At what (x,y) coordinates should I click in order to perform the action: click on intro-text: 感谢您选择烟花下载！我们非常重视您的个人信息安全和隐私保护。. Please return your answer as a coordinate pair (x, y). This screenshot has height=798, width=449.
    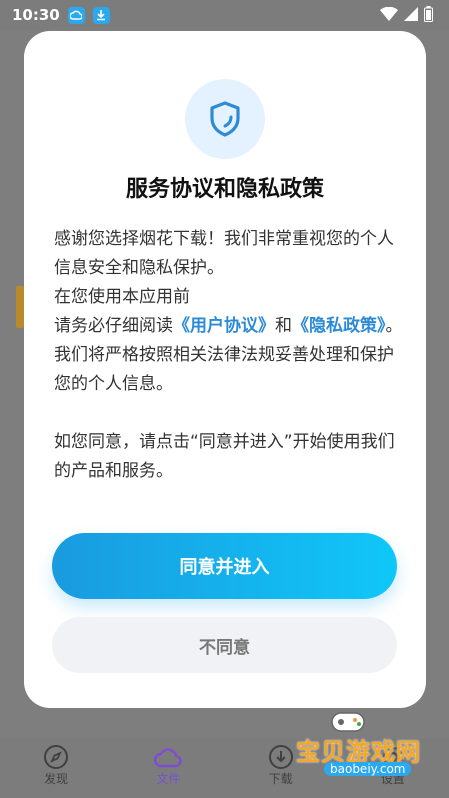
    Looking at the image, I should click on (224, 253).